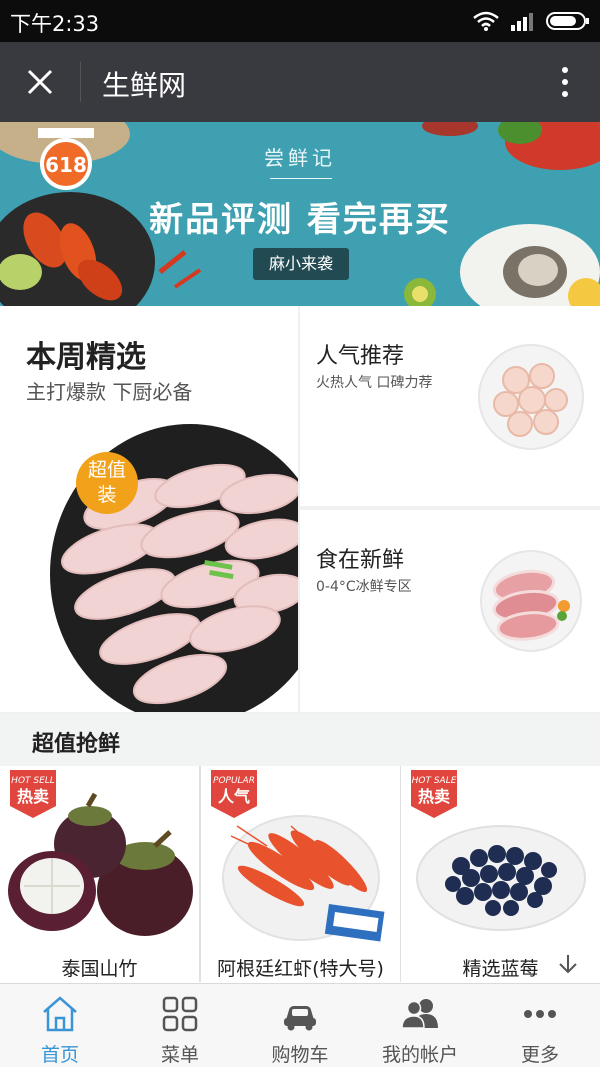 This screenshot has width=600, height=1068. I want to click on hot-sell-tag-cn: 热卖, so click(33, 796).